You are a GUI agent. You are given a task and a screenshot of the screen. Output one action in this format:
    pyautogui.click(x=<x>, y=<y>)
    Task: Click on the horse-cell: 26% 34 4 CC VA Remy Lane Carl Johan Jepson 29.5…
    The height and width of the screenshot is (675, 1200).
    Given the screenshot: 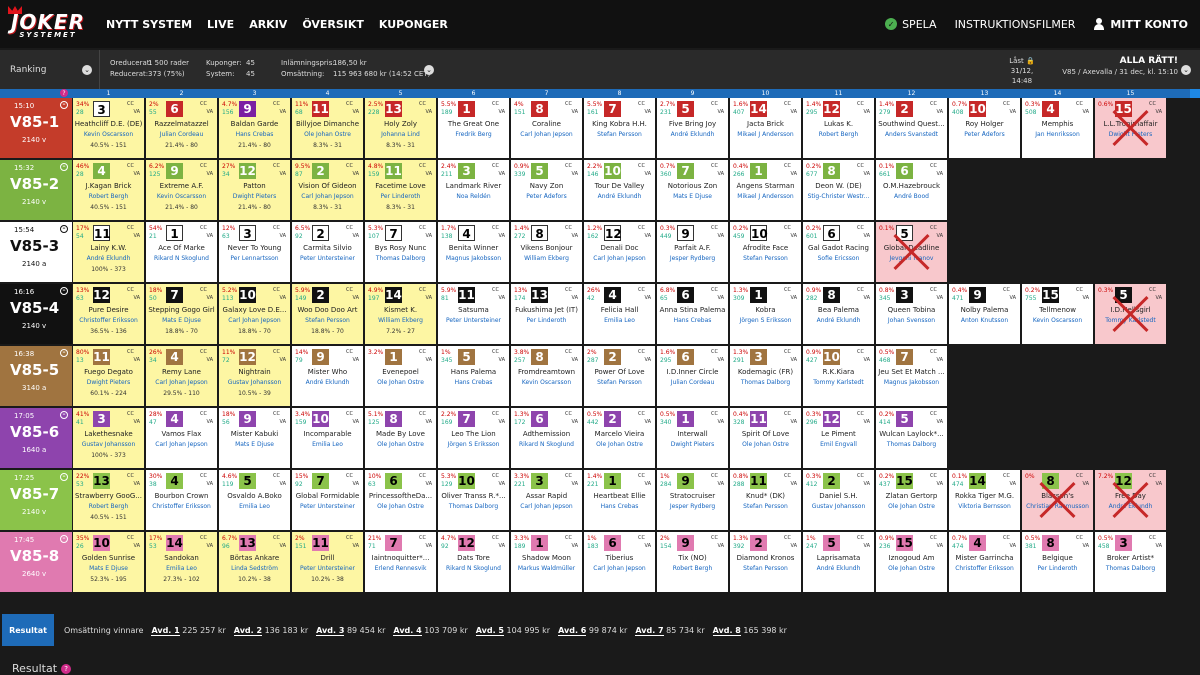 What is the action you would take?
    pyautogui.click(x=181, y=376)
    